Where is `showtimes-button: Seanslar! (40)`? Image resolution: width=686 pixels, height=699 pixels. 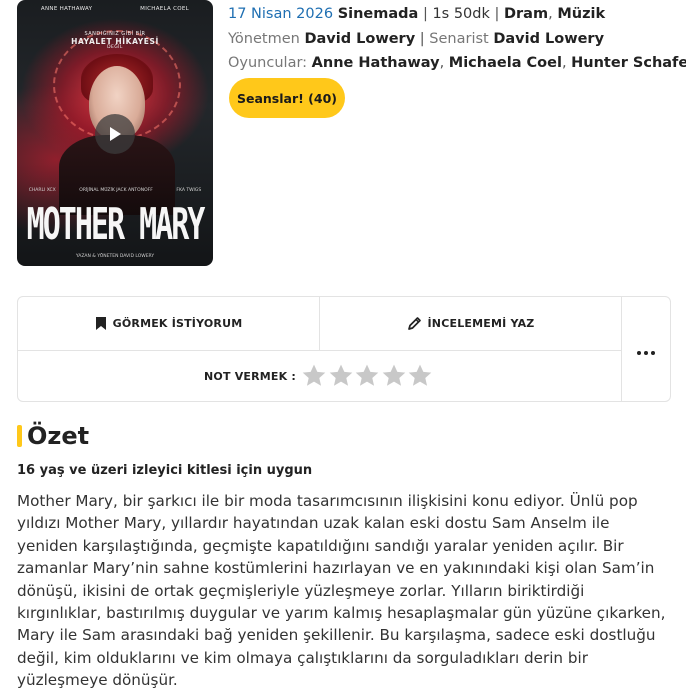
showtimes-button: Seanslar! (40) is located at coordinates (287, 98).